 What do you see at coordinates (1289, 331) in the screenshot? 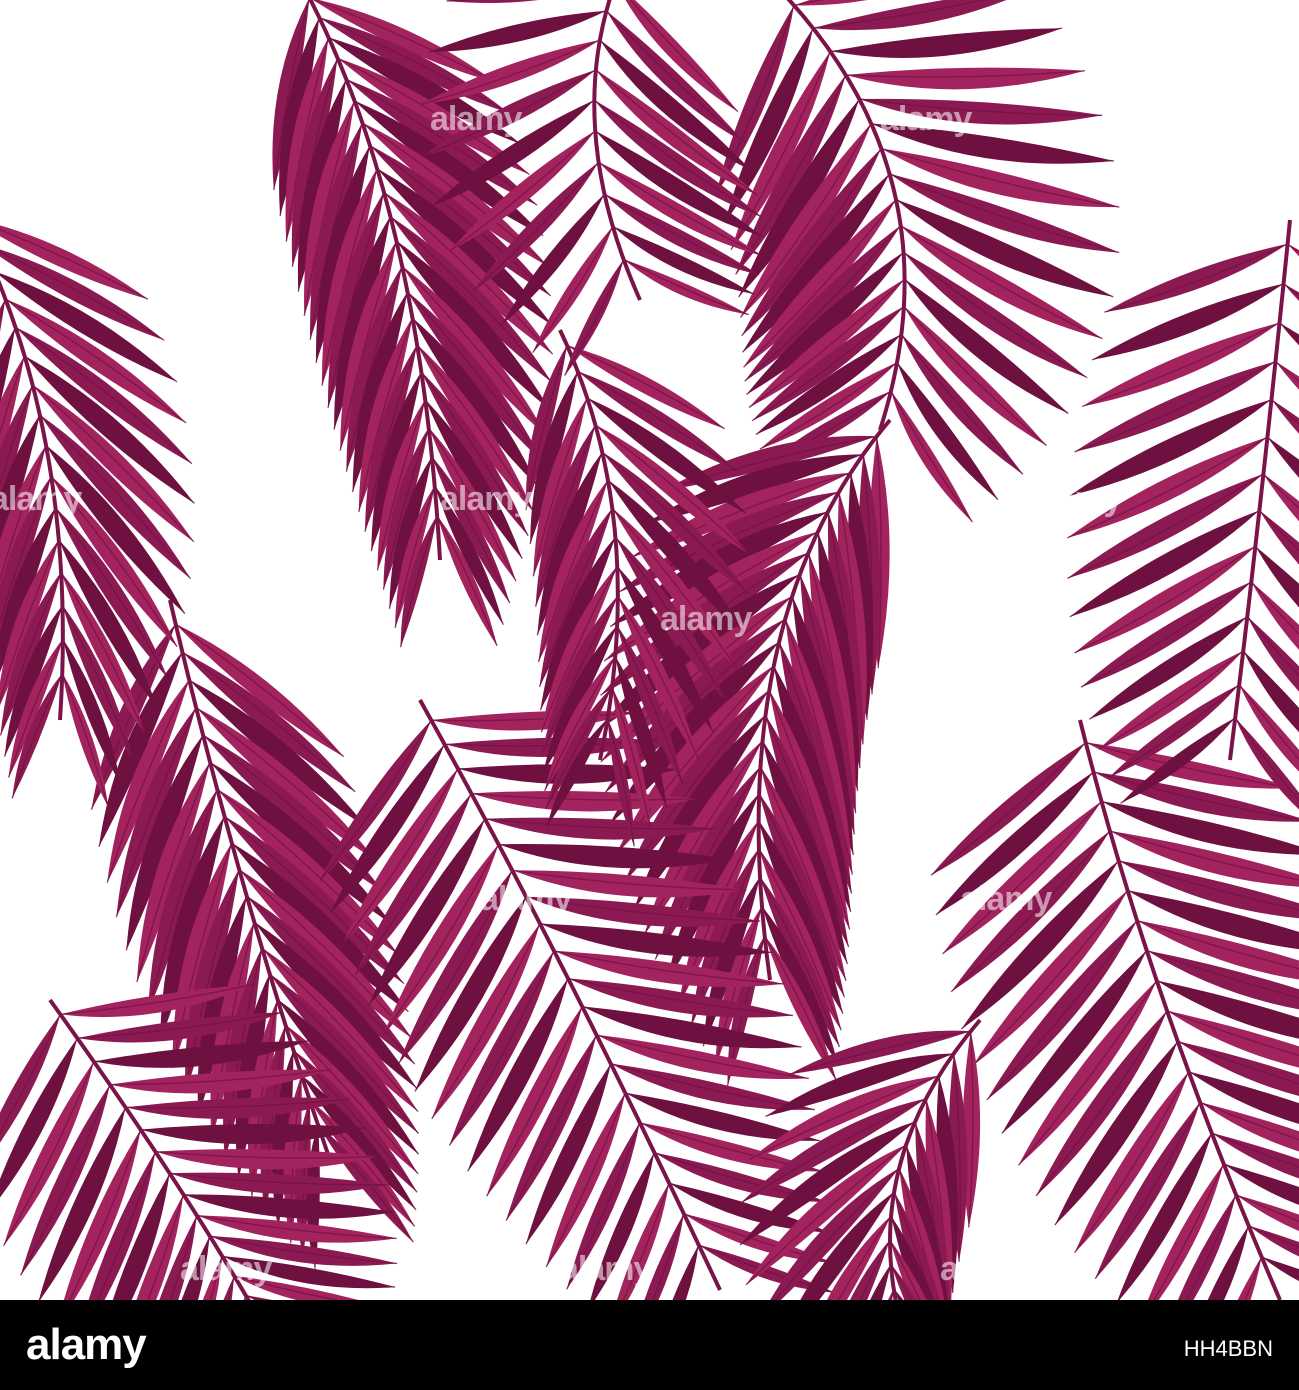
I see `leaflet-midrib` at bounding box center [1289, 331].